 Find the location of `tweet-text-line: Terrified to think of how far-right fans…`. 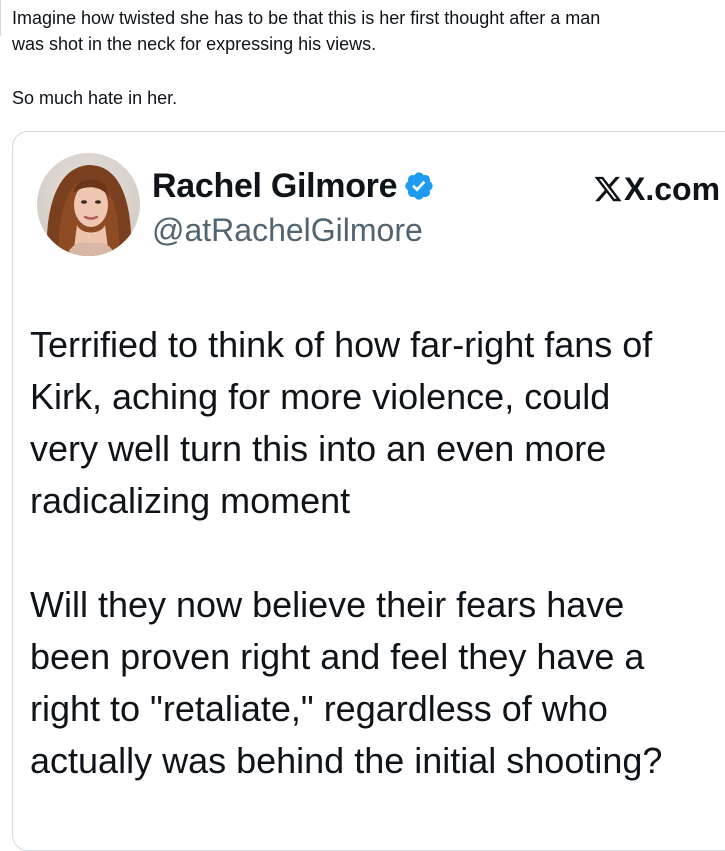

tweet-text-line: Terrified to think of how far-right fans… is located at coordinates (341, 344).